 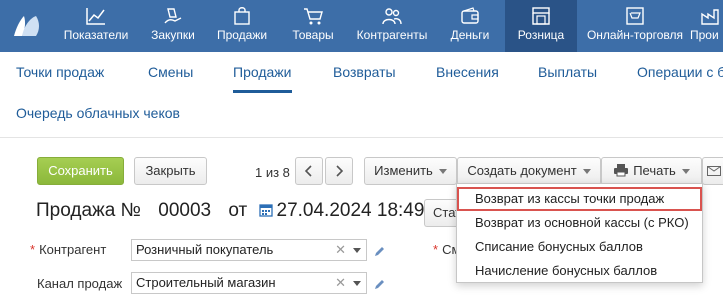 What do you see at coordinates (173, 16) in the screenshot?
I see `bag-hand-icon` at bounding box center [173, 16].